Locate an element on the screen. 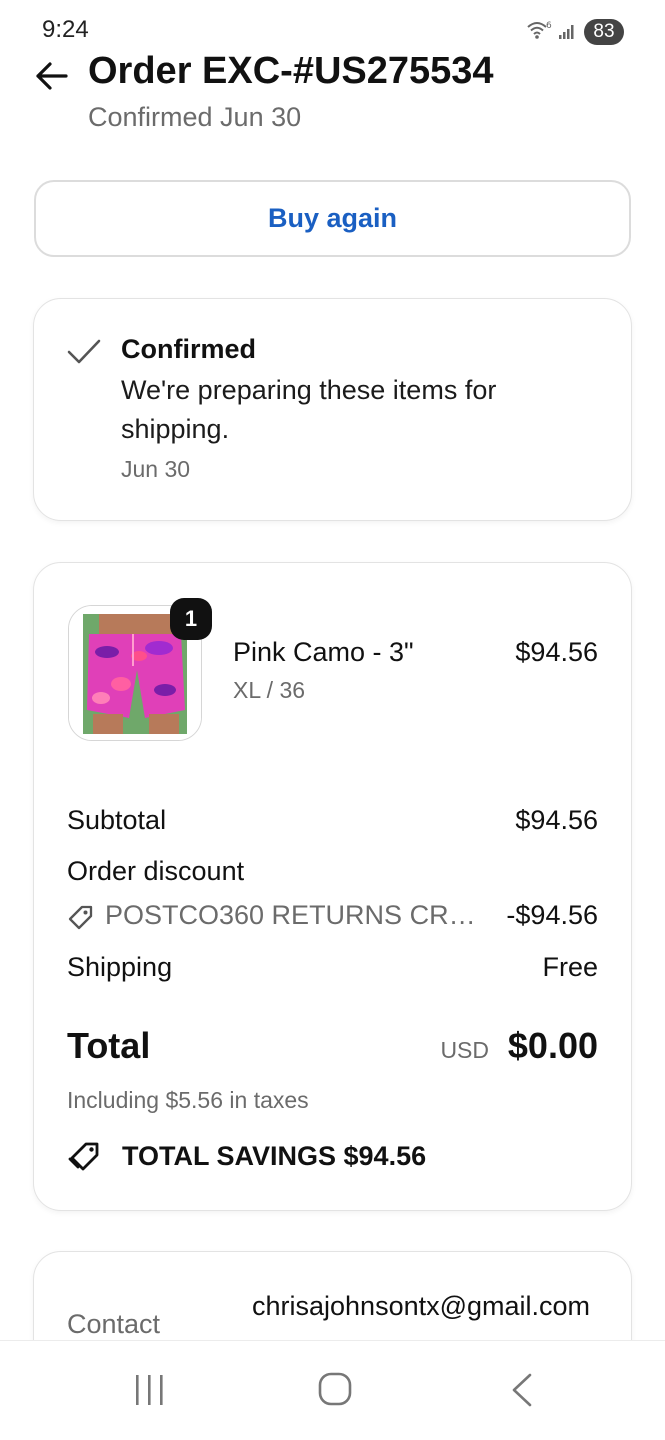 The image size is (665, 1440). shipping-label: Shipping is located at coordinates (120, 967).